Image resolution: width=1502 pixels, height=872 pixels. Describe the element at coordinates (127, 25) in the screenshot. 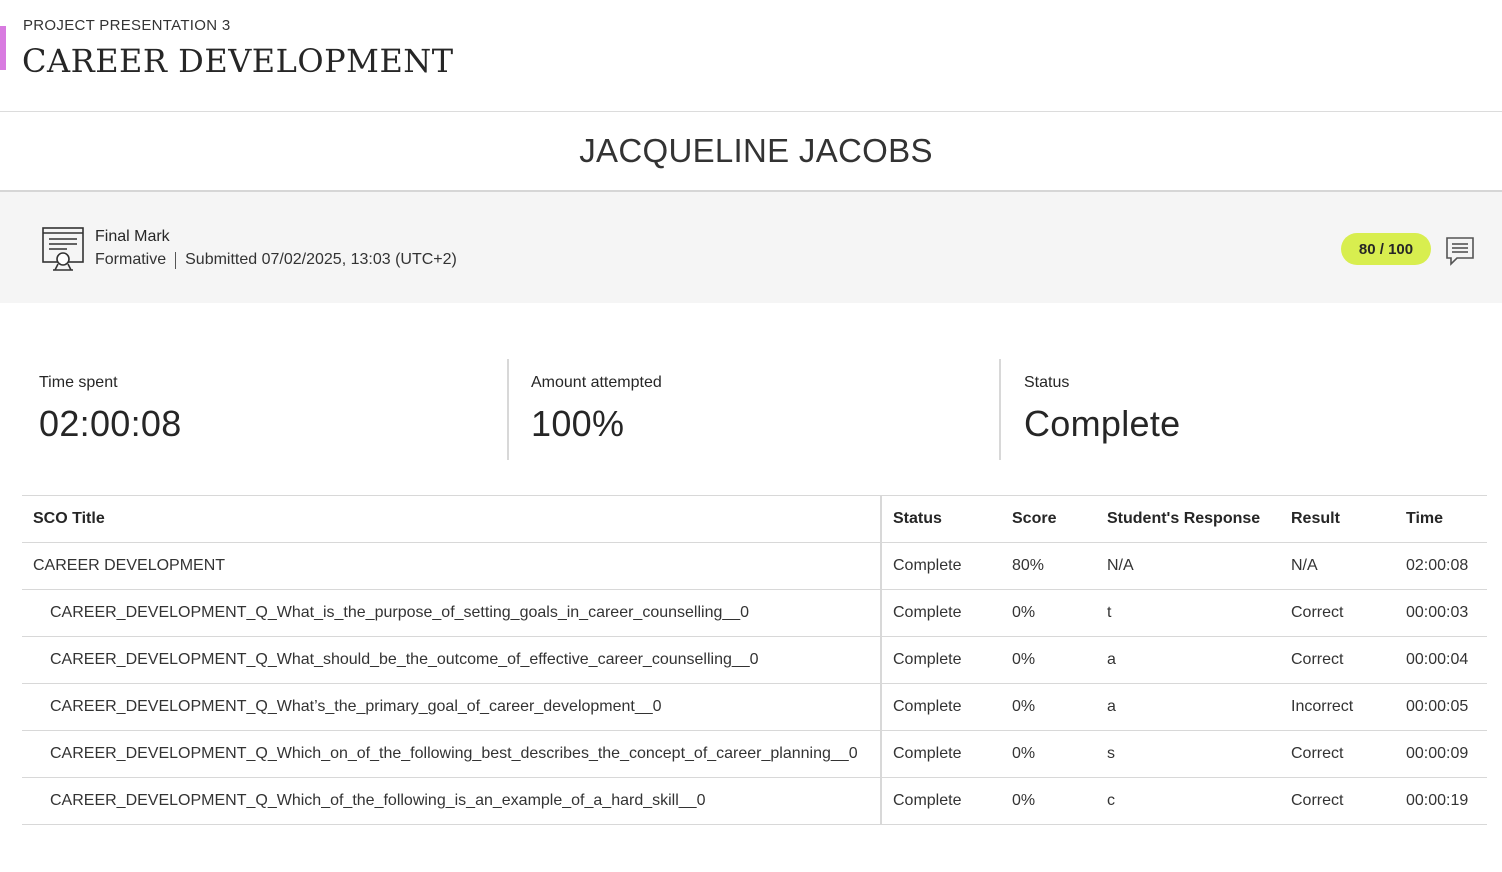

I see `assignment-kicker: PROJECT PRESENTATION 3` at that location.